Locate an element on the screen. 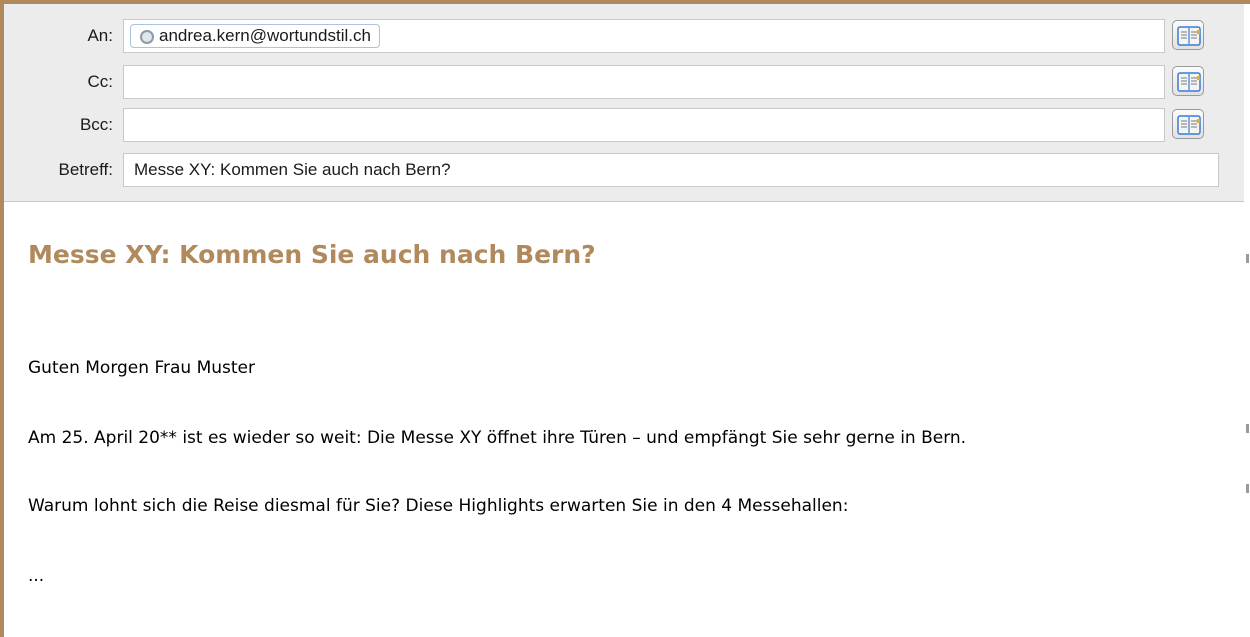 The image size is (1250, 637). bcc-address-book-button is located at coordinates (1188, 124).